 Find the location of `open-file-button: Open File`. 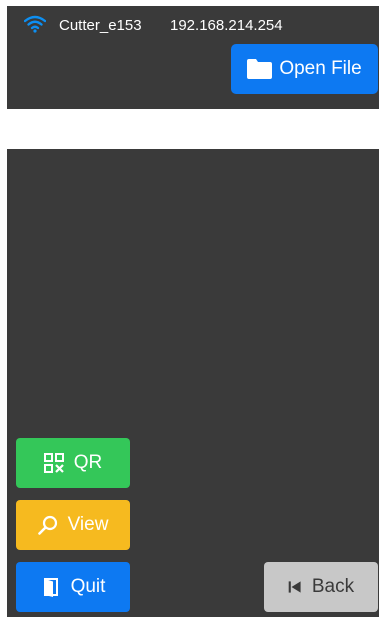

open-file-button: Open File is located at coordinates (304, 69).